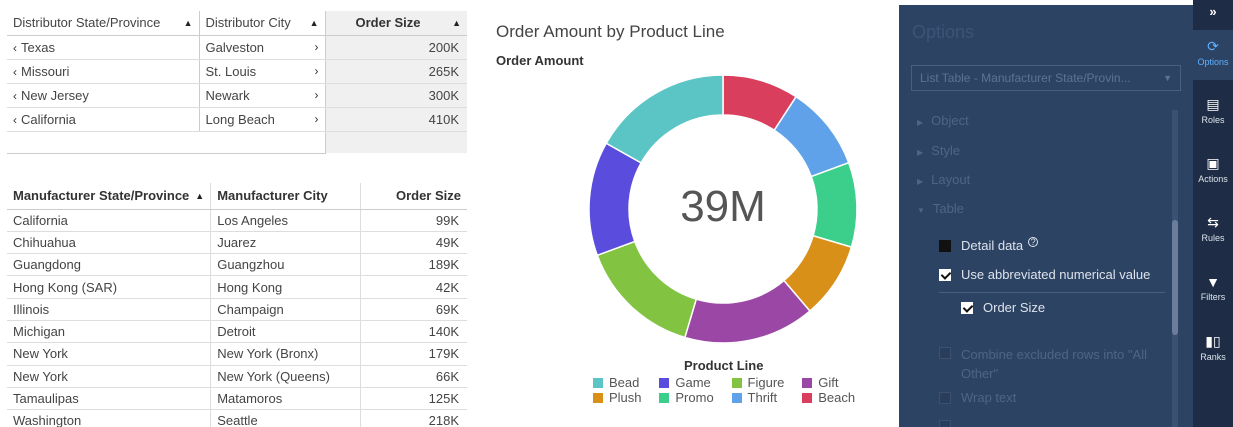 Image resolution: width=1233 pixels, height=427 pixels. What do you see at coordinates (286, 418) in the screenshot?
I see `cell-city: Seattle` at bounding box center [286, 418].